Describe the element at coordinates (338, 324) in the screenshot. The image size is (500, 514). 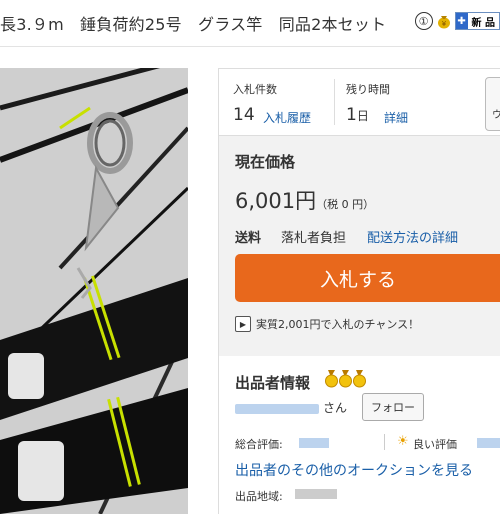
I see `bid-chance-text: 実質2,001円で入札のチャンス！` at that location.